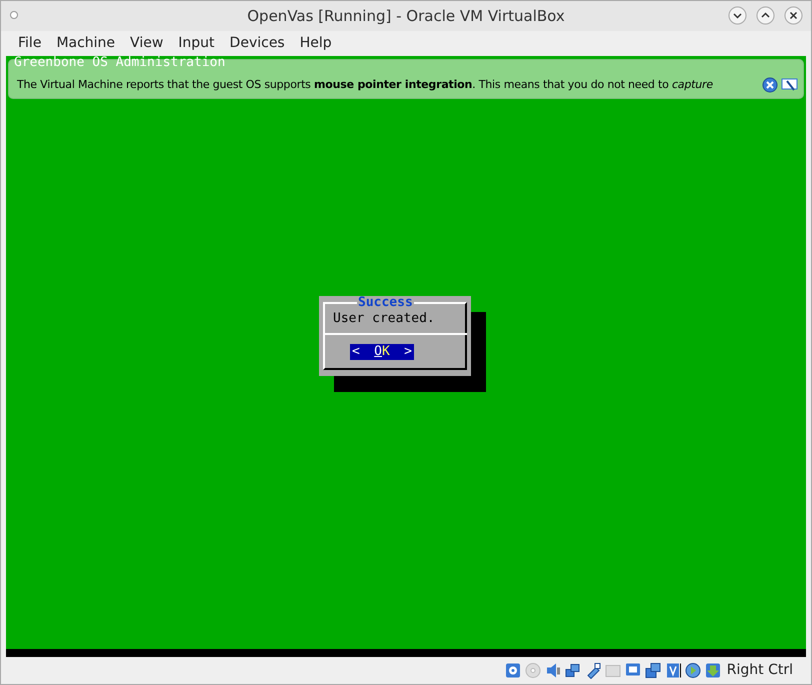 This screenshot has width=812, height=685. What do you see at coordinates (382, 352) in the screenshot?
I see `ok-button: < OK >` at bounding box center [382, 352].